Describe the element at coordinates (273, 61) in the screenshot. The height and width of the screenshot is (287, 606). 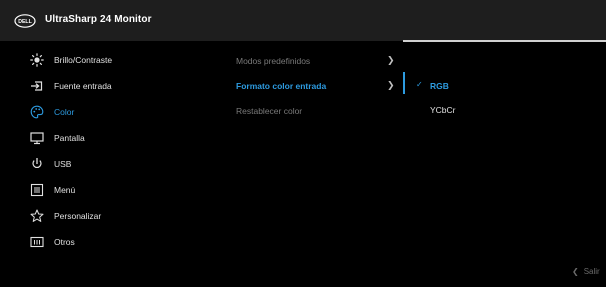
I see `submenu-item-label: Modos predefinidos` at that location.